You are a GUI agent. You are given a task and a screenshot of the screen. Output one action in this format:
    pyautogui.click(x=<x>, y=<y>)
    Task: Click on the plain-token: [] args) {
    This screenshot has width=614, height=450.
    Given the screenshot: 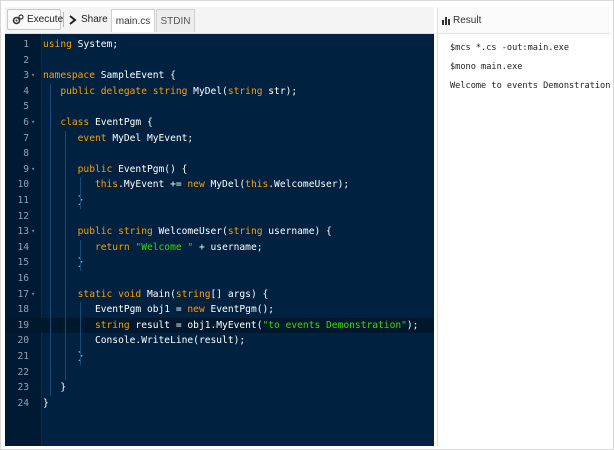 What is the action you would take?
    pyautogui.click(x=239, y=294)
    